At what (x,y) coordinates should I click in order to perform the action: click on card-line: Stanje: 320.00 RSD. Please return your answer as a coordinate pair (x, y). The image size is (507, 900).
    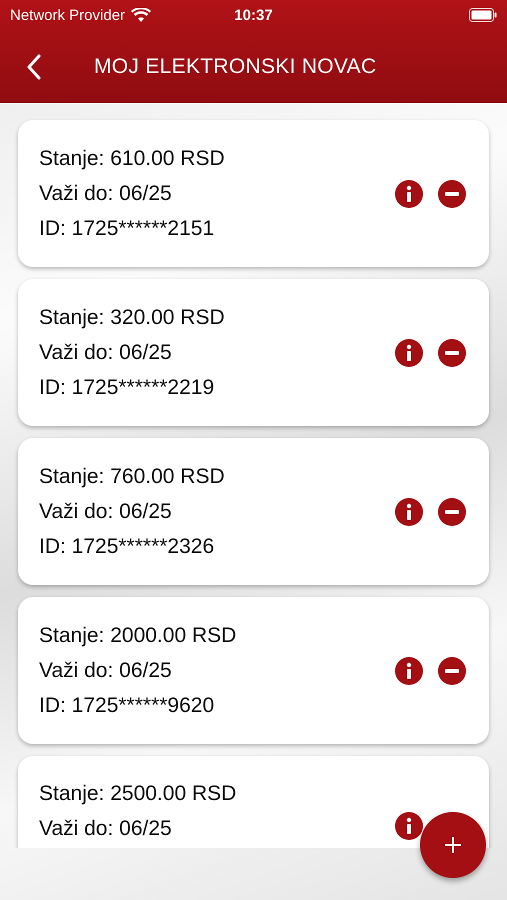
    Looking at the image, I should click on (132, 318).